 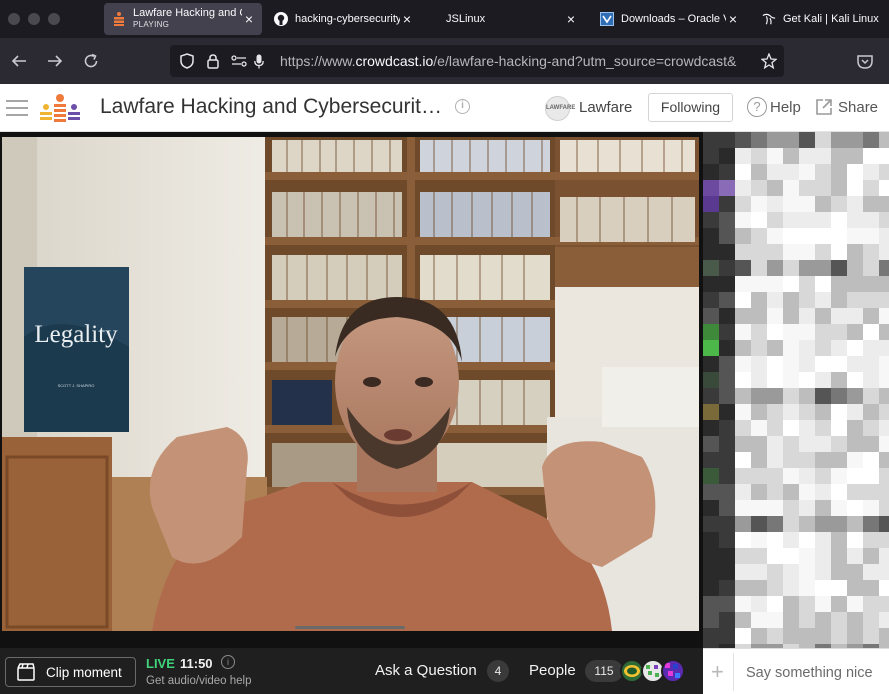 What do you see at coordinates (824, 107) in the screenshot?
I see `share-icon` at bounding box center [824, 107].